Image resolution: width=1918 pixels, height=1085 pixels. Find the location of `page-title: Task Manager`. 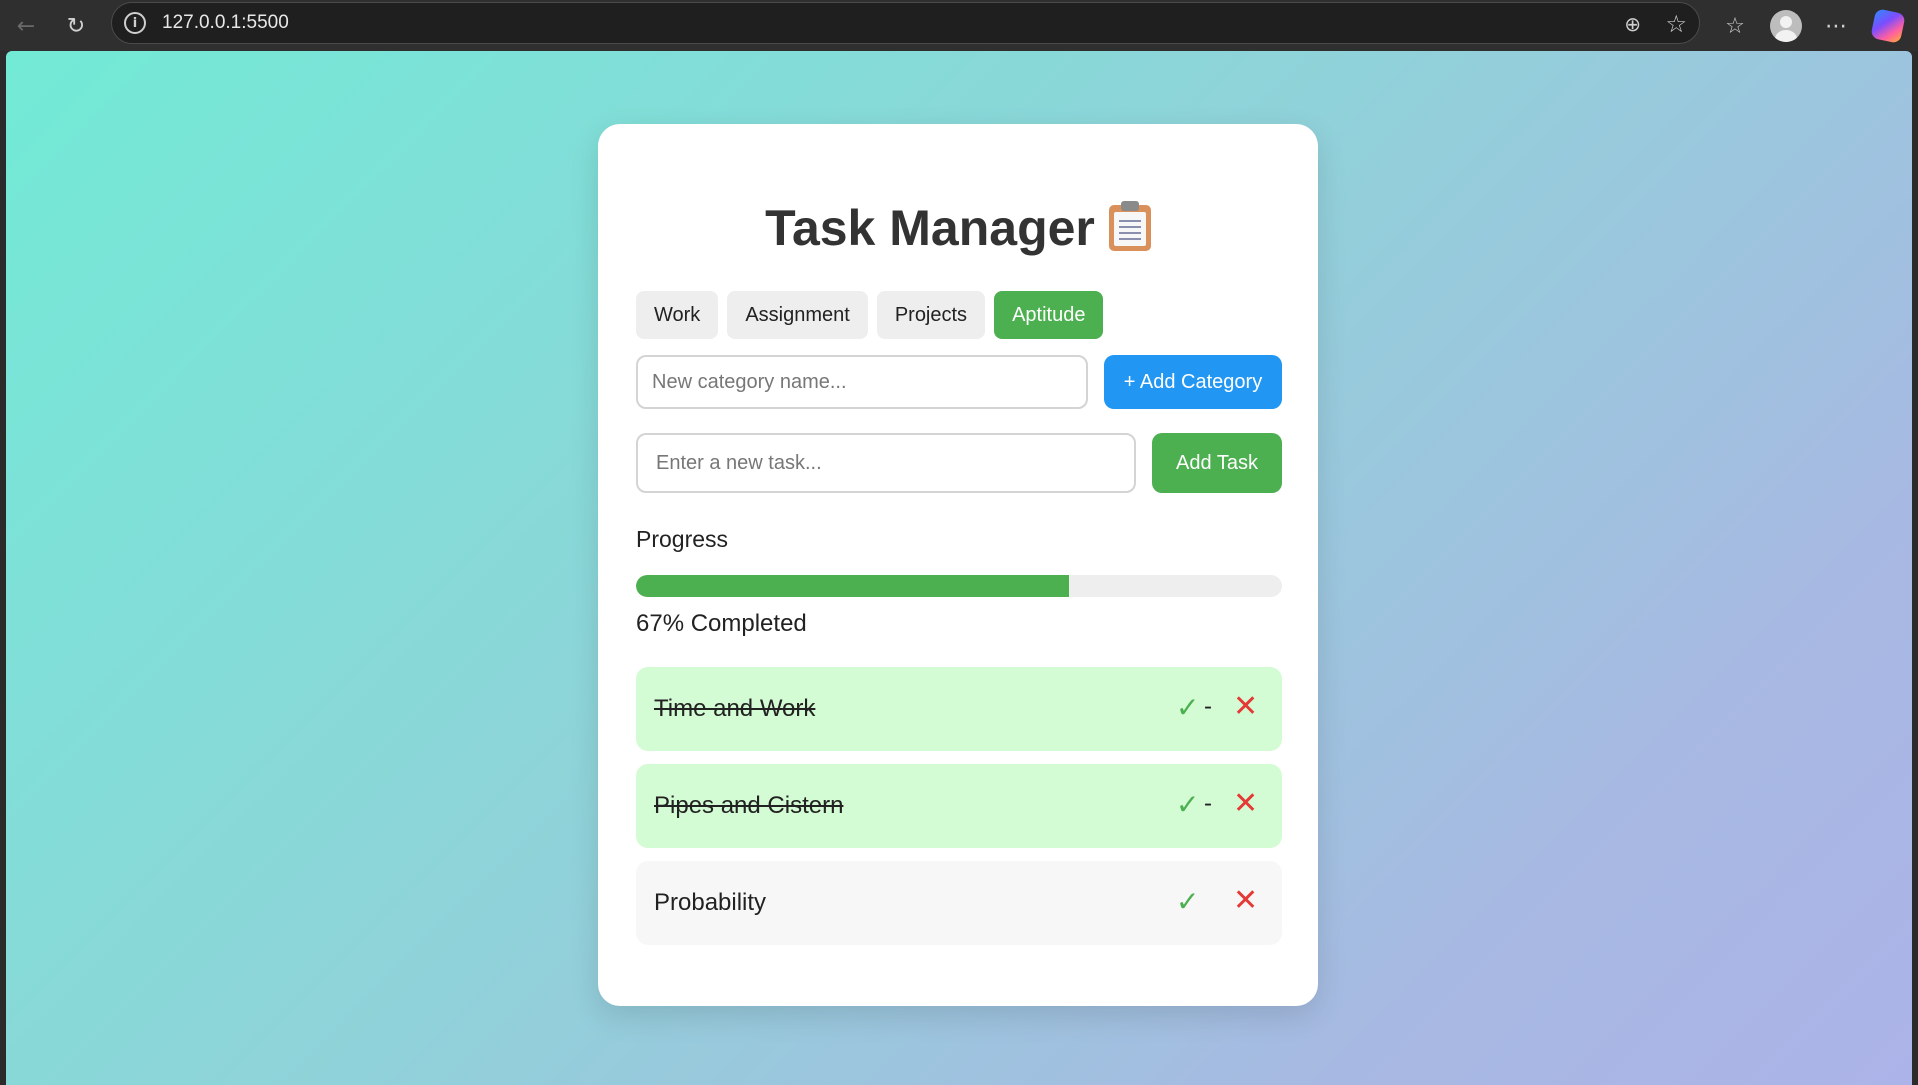

page-title: Task Manager is located at coordinates (958, 228).